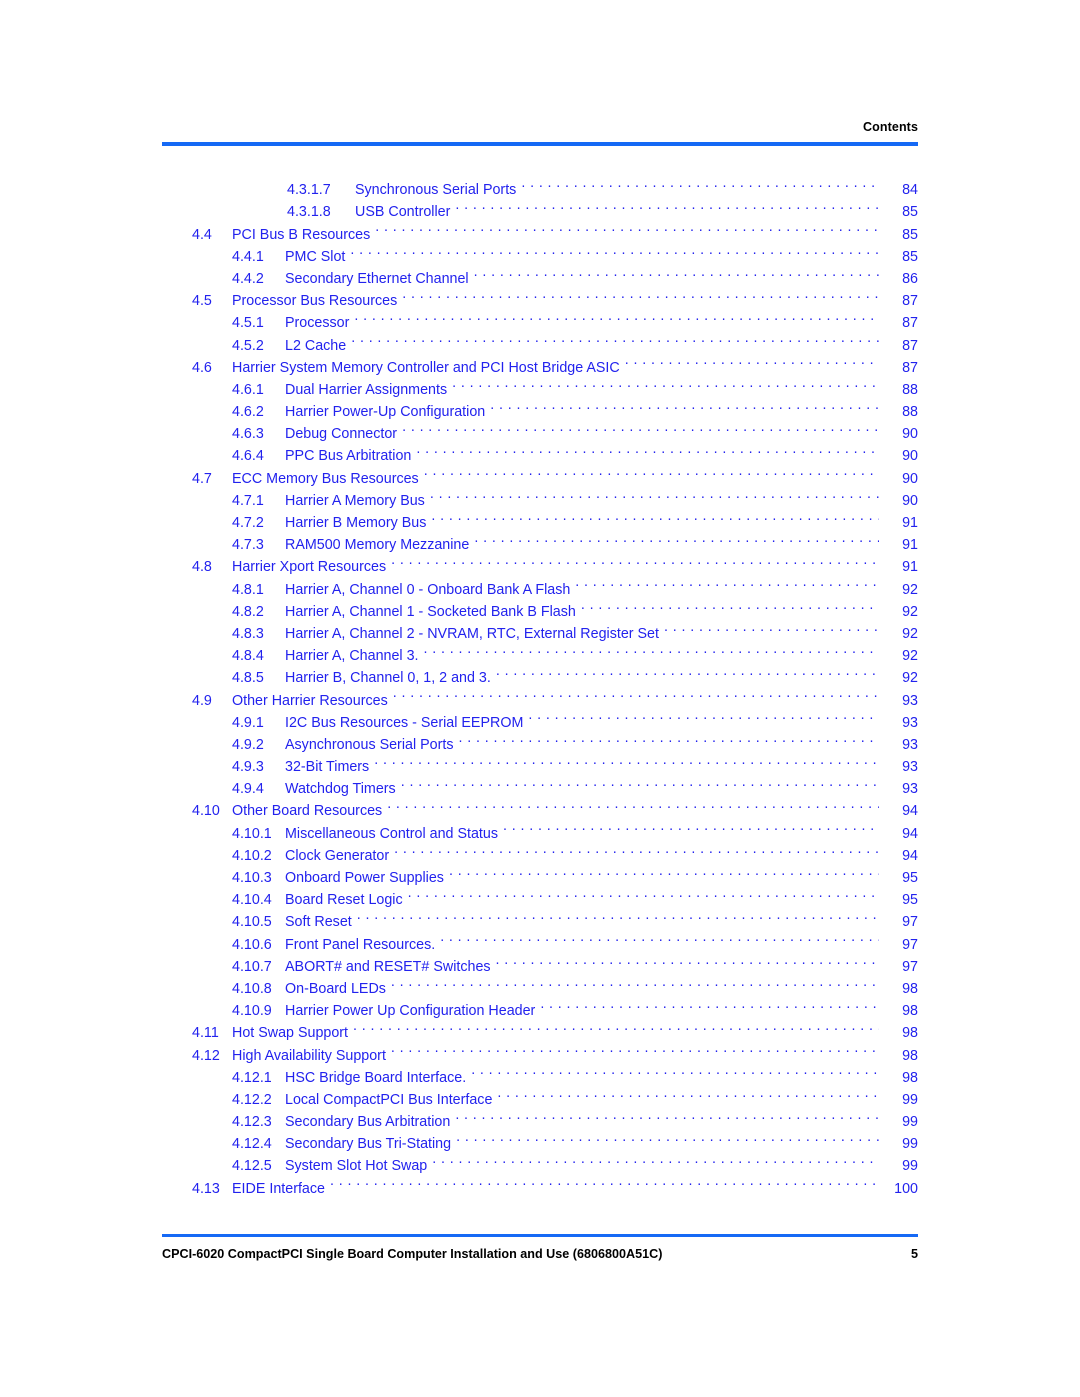 Image resolution: width=1080 pixels, height=1397 pixels. What do you see at coordinates (252, 944) in the screenshot?
I see `toc-entry-number: 4.10.6` at bounding box center [252, 944].